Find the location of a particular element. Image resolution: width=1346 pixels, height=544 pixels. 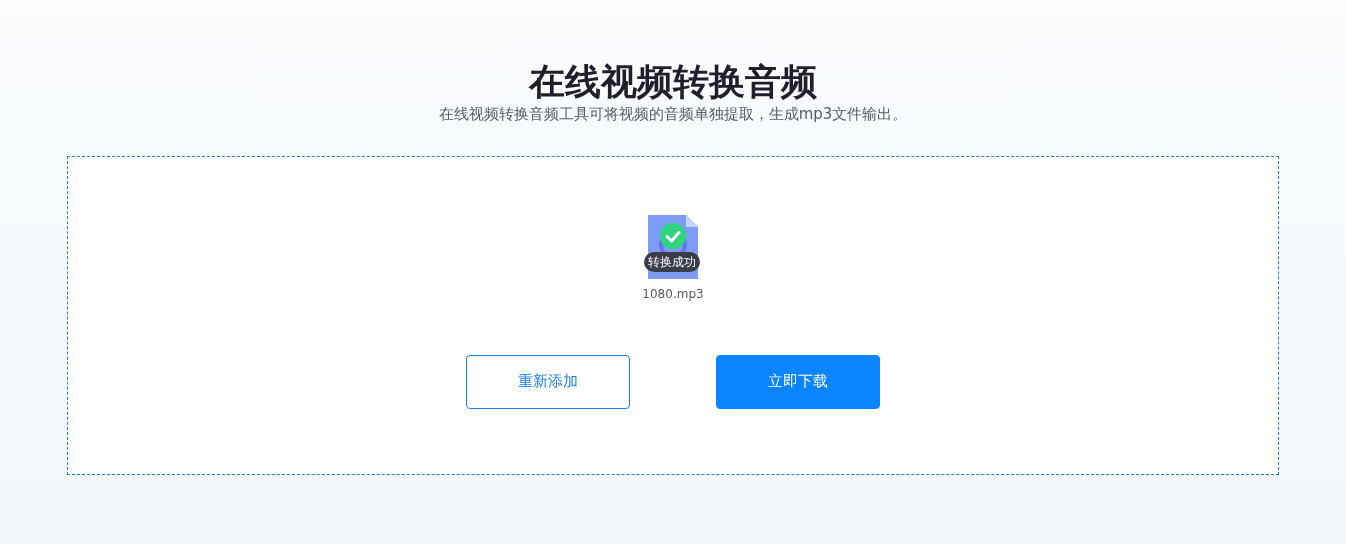

file-name: 1080.mp3 is located at coordinates (673, 294).